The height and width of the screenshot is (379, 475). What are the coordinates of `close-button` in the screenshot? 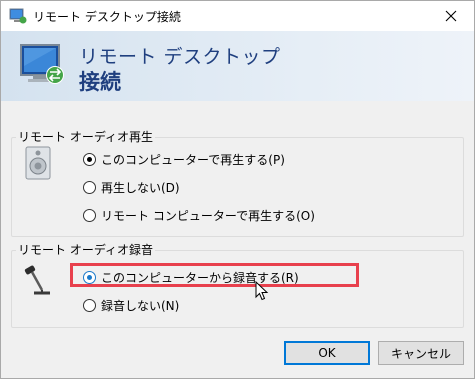 It's located at (451, 16).